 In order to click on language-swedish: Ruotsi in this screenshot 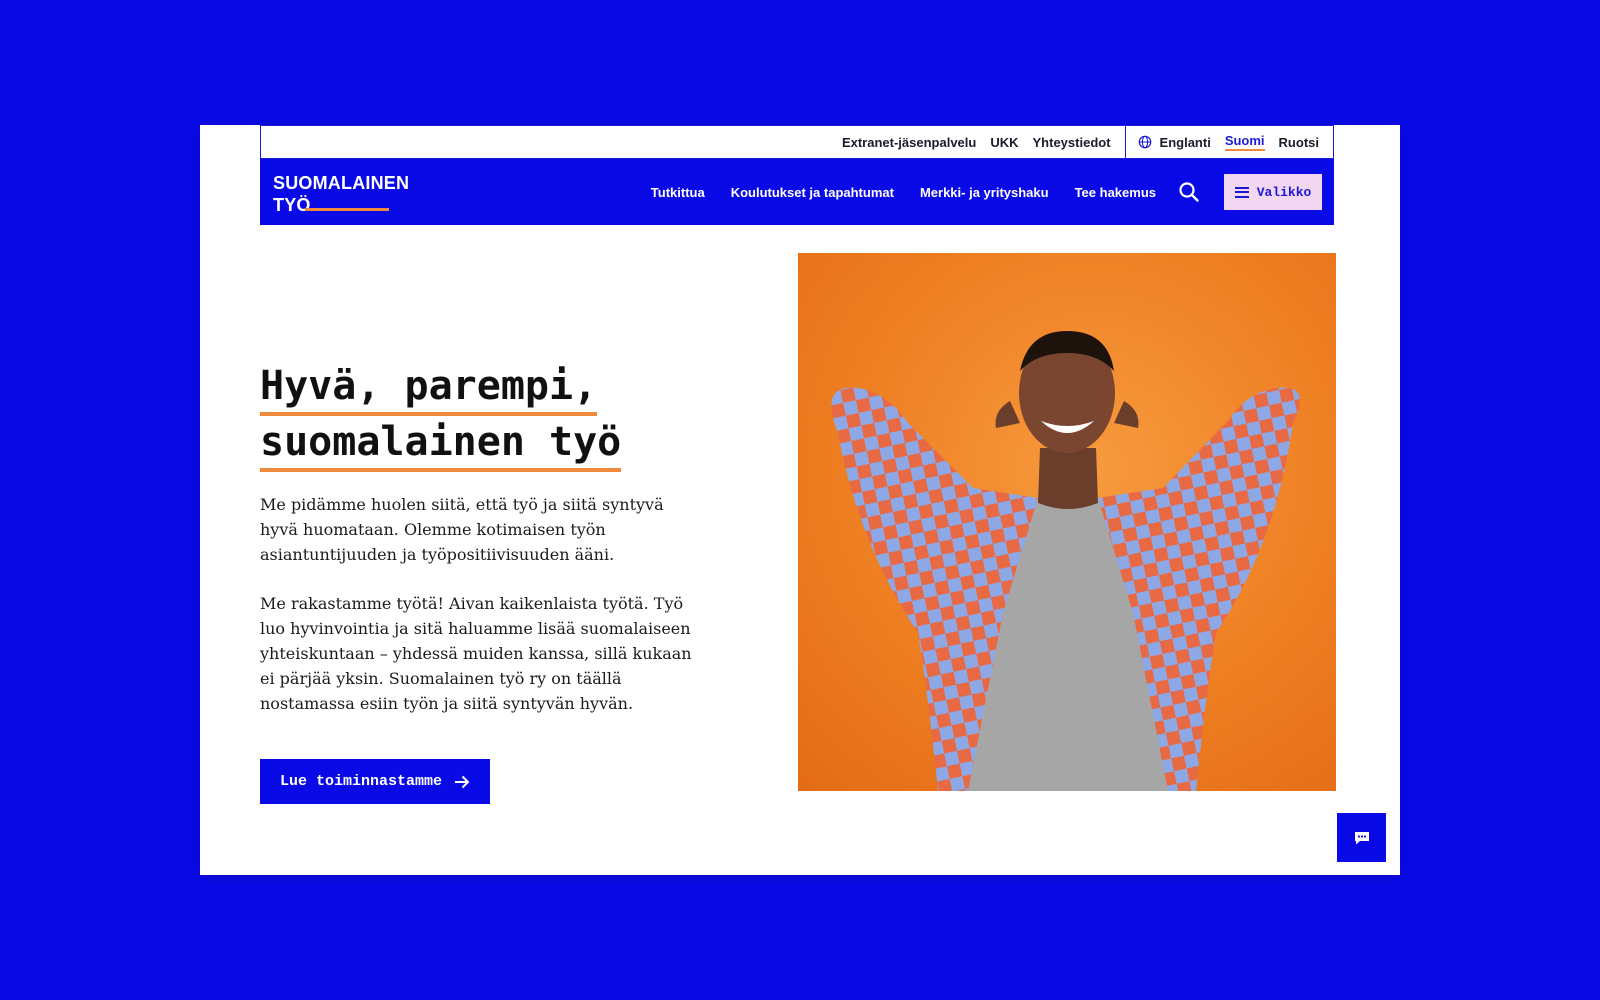, I will do `click(1299, 142)`.